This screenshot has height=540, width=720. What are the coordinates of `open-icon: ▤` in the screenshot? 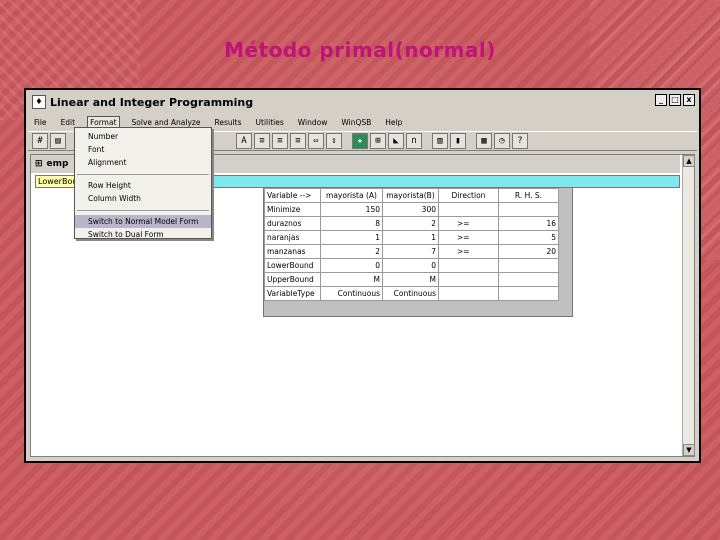 It's located at (58, 141).